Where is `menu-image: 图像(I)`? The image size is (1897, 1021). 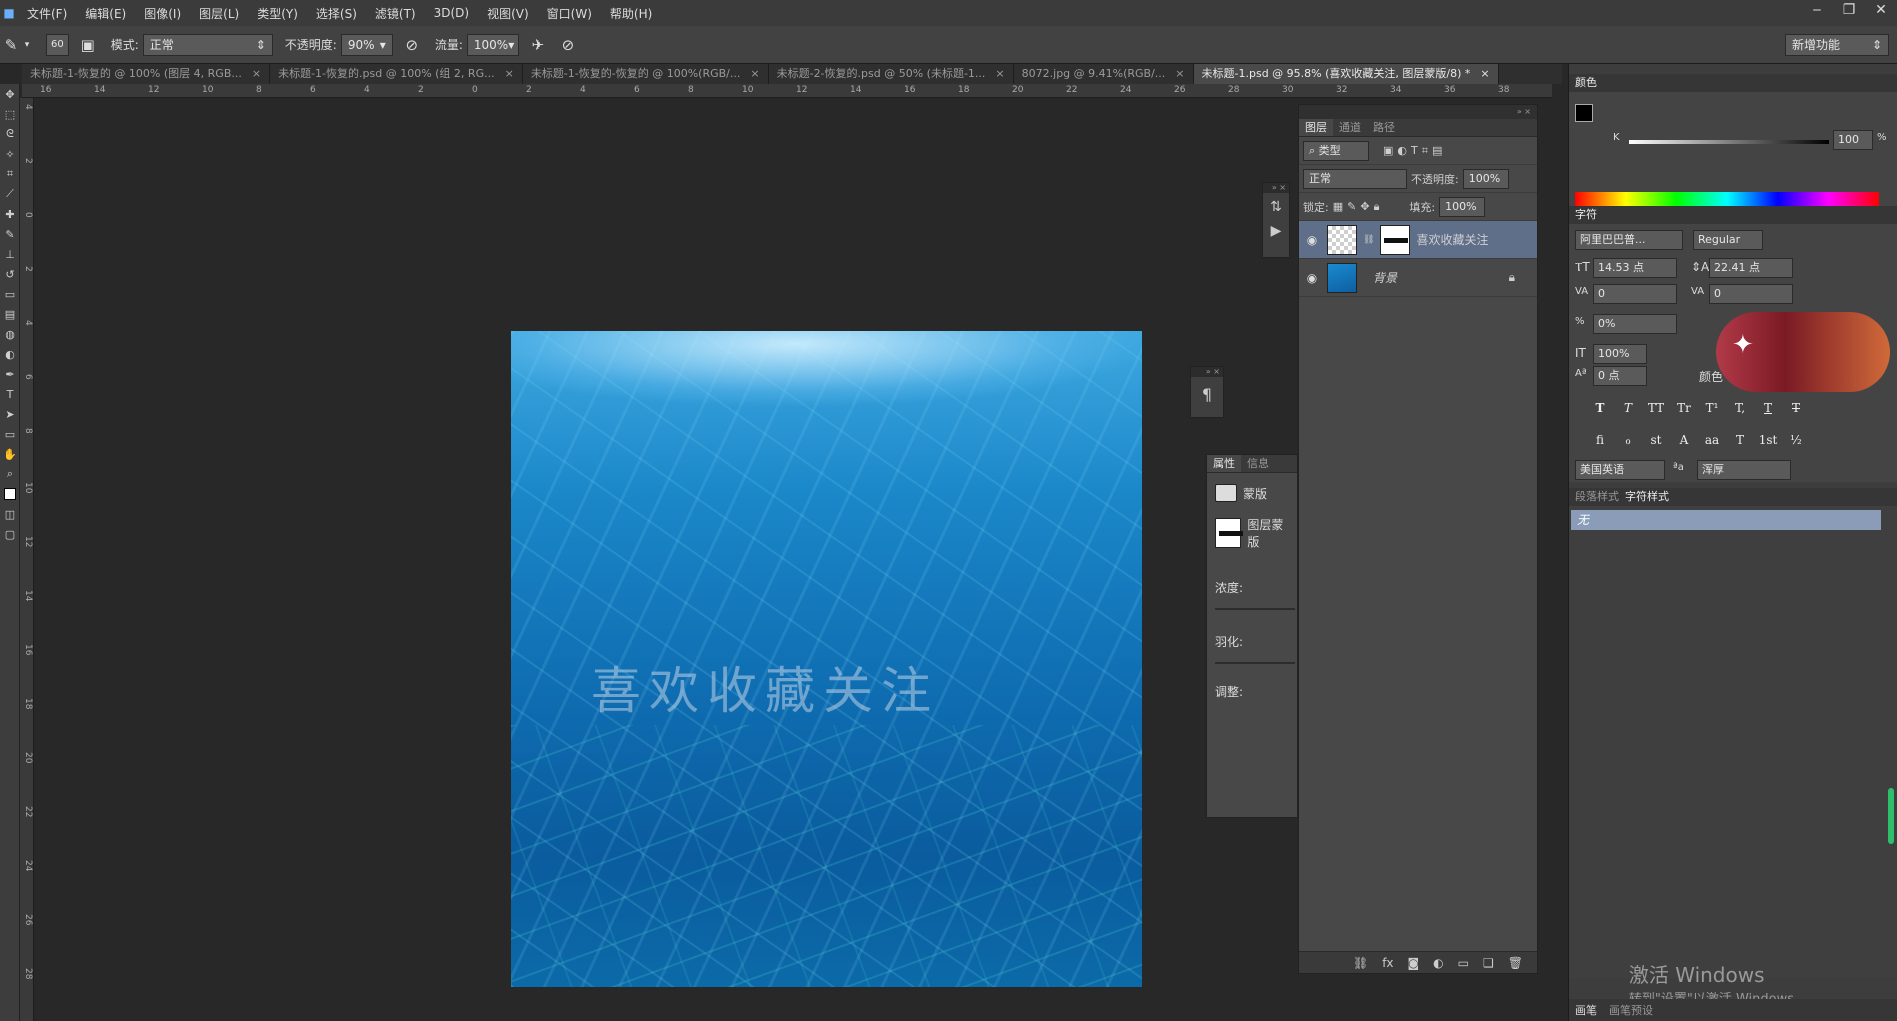 menu-image: 图像(I) is located at coordinates (162, 13).